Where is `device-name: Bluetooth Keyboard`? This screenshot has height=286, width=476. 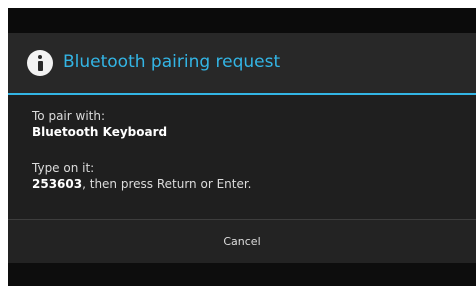 device-name: Bluetooth Keyboard is located at coordinates (100, 132).